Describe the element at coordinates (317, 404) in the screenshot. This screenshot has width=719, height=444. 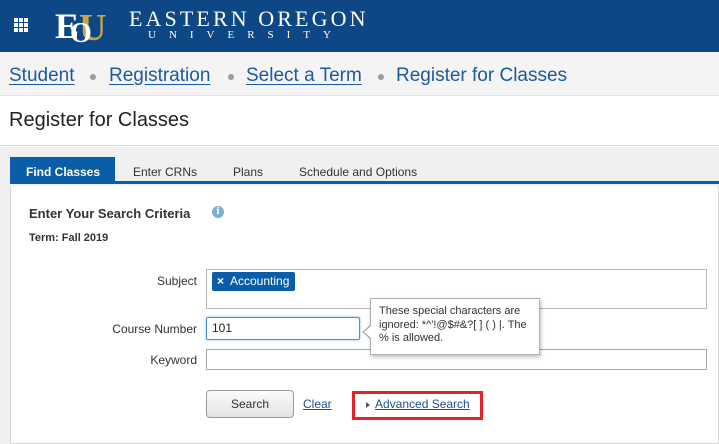
I see `clear-link: Clear` at that location.